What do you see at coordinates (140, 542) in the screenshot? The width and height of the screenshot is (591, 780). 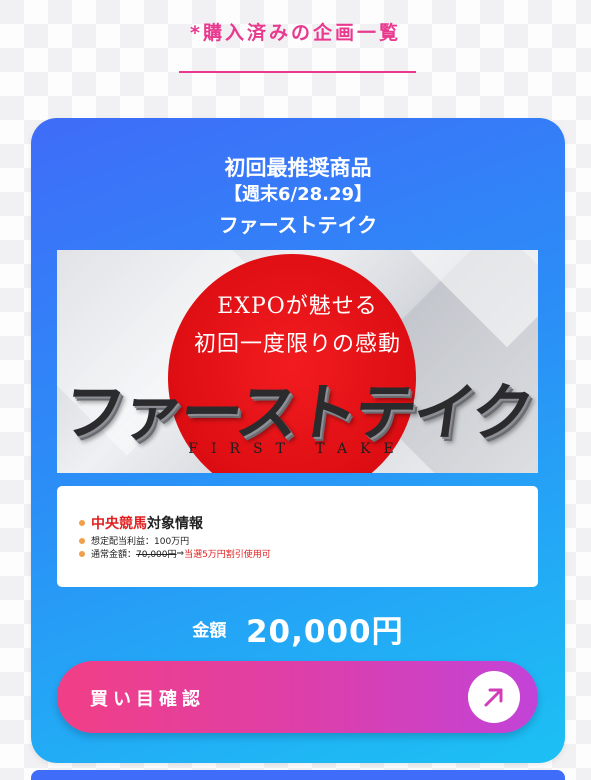 I see `expected-profit: 想定配当利益：100万円` at bounding box center [140, 542].